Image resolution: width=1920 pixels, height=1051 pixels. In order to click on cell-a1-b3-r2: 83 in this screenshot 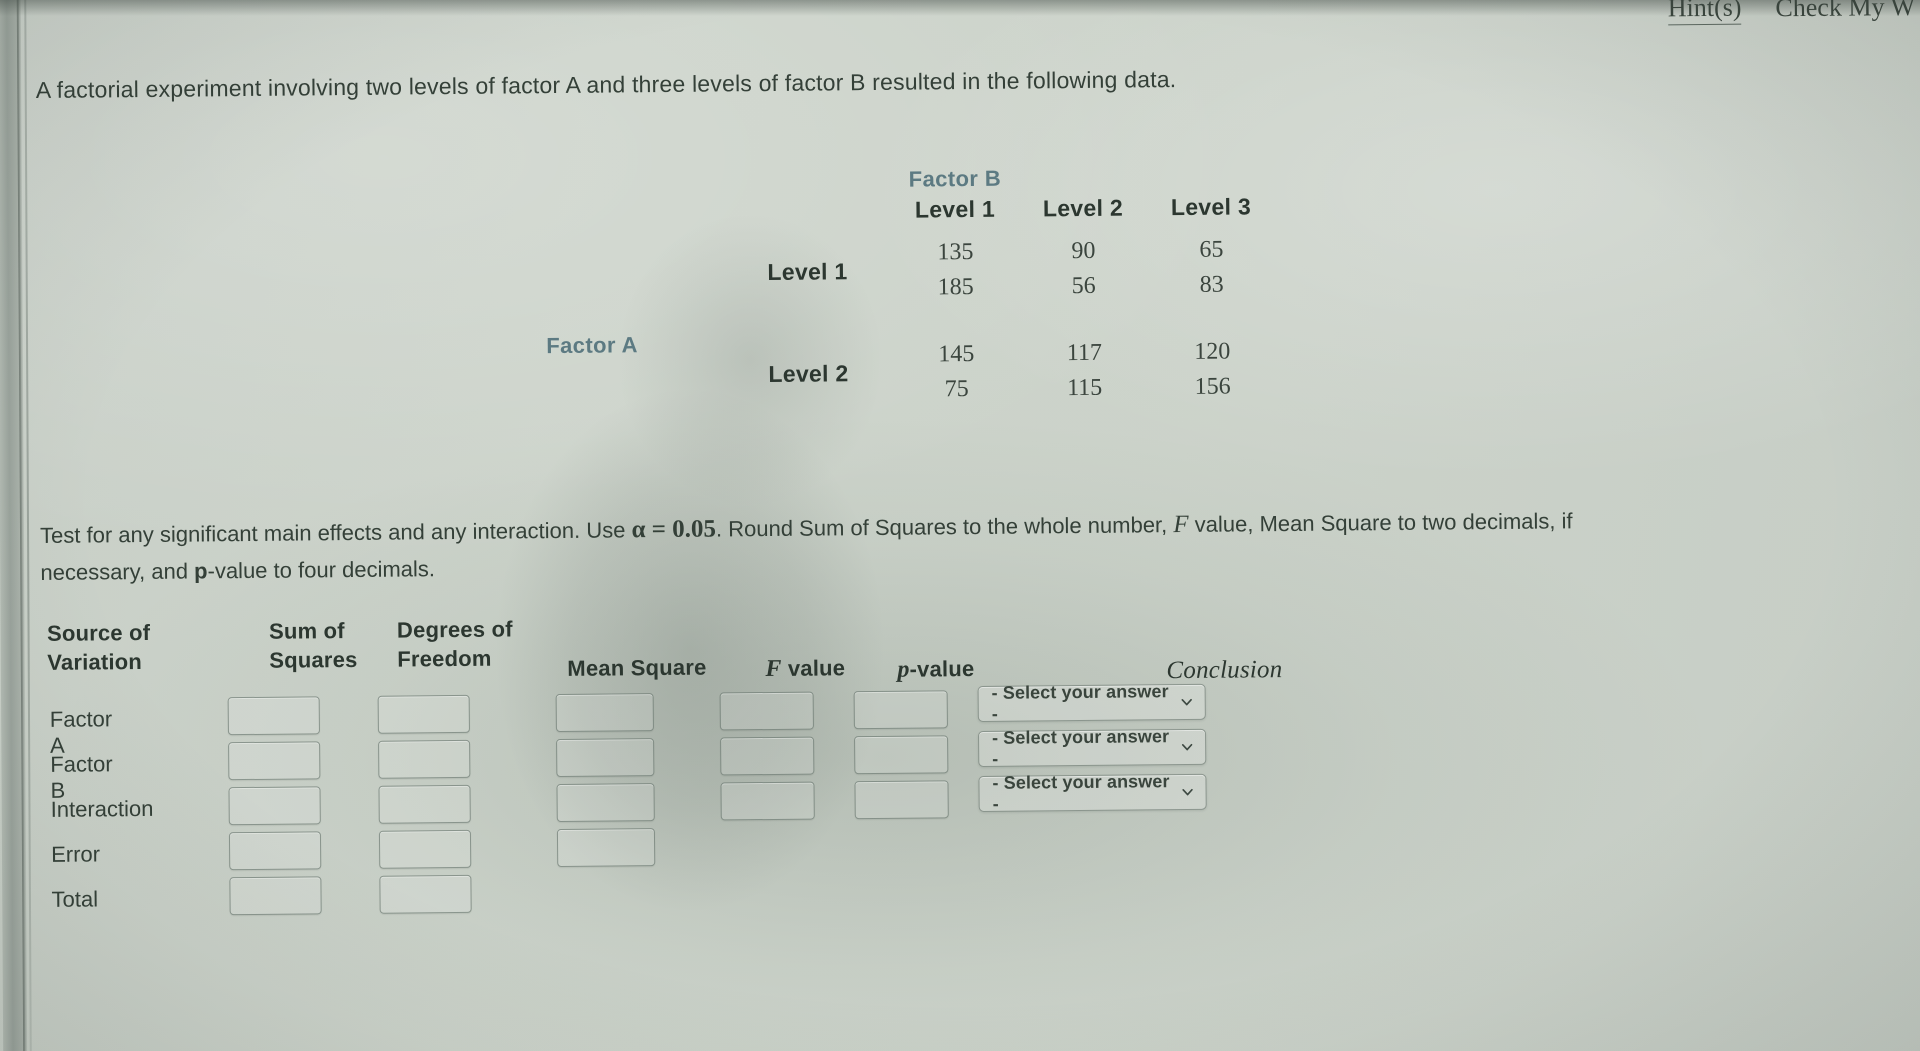, I will do `click(1211, 284)`.